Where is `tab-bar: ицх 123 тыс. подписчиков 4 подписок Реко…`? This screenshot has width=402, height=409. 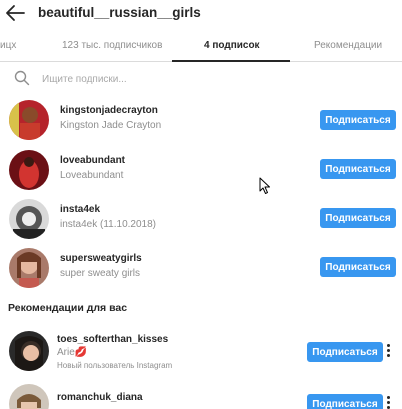 tab-bar: ицх 123 тыс. подписчиков 4 подписок Реко… is located at coordinates (201, 47).